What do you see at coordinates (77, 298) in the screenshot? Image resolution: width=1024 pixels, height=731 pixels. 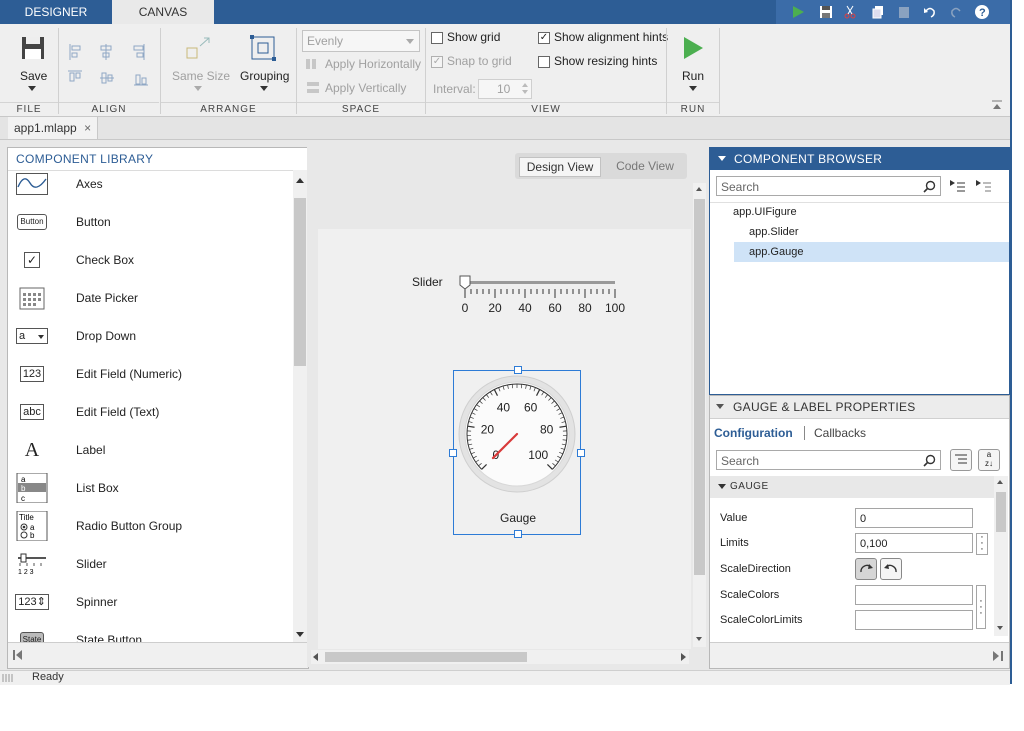 I see `list-item-date-picker: Date Picker` at bounding box center [77, 298].